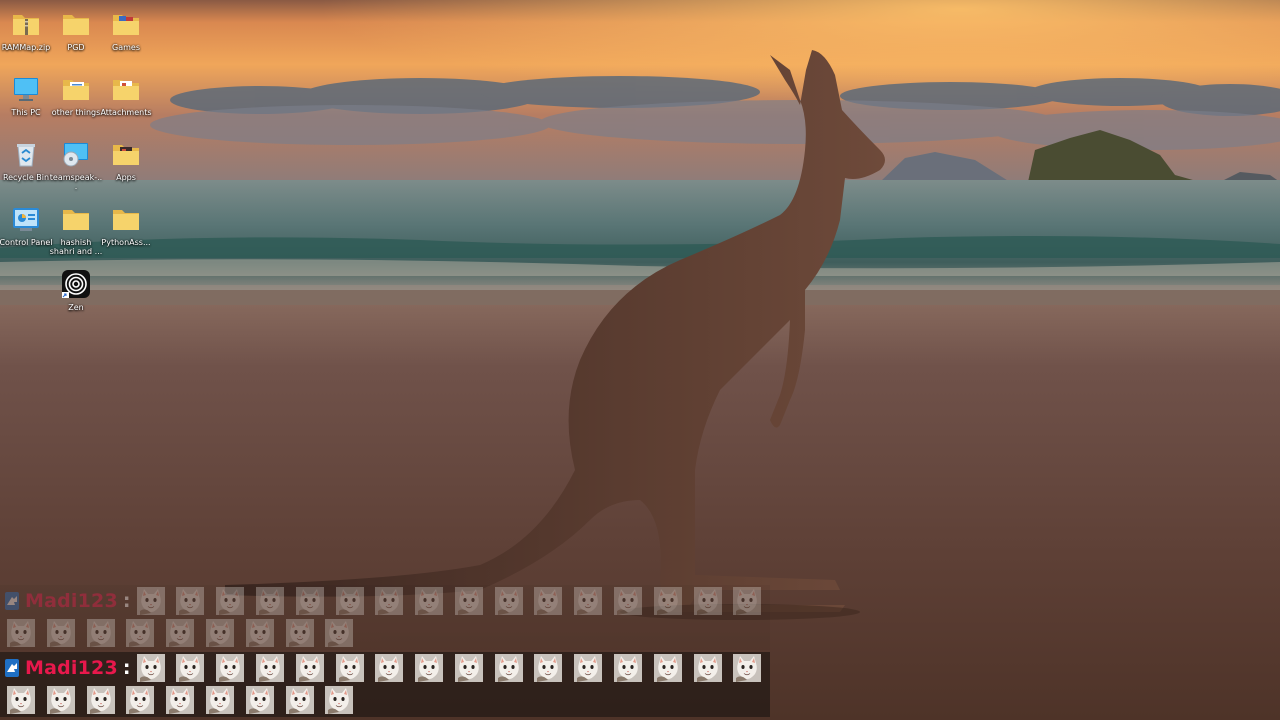 Image resolution: width=1280 pixels, height=720 pixels. I want to click on desktop-icon-label: other things, so click(76, 112).